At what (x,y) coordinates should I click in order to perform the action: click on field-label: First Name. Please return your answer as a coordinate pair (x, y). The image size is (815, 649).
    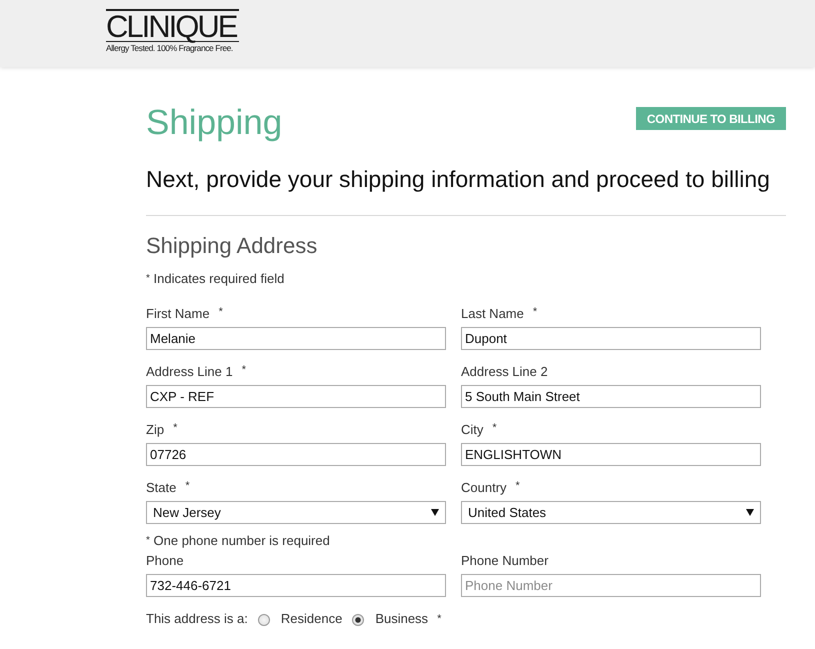
    Looking at the image, I should click on (178, 314).